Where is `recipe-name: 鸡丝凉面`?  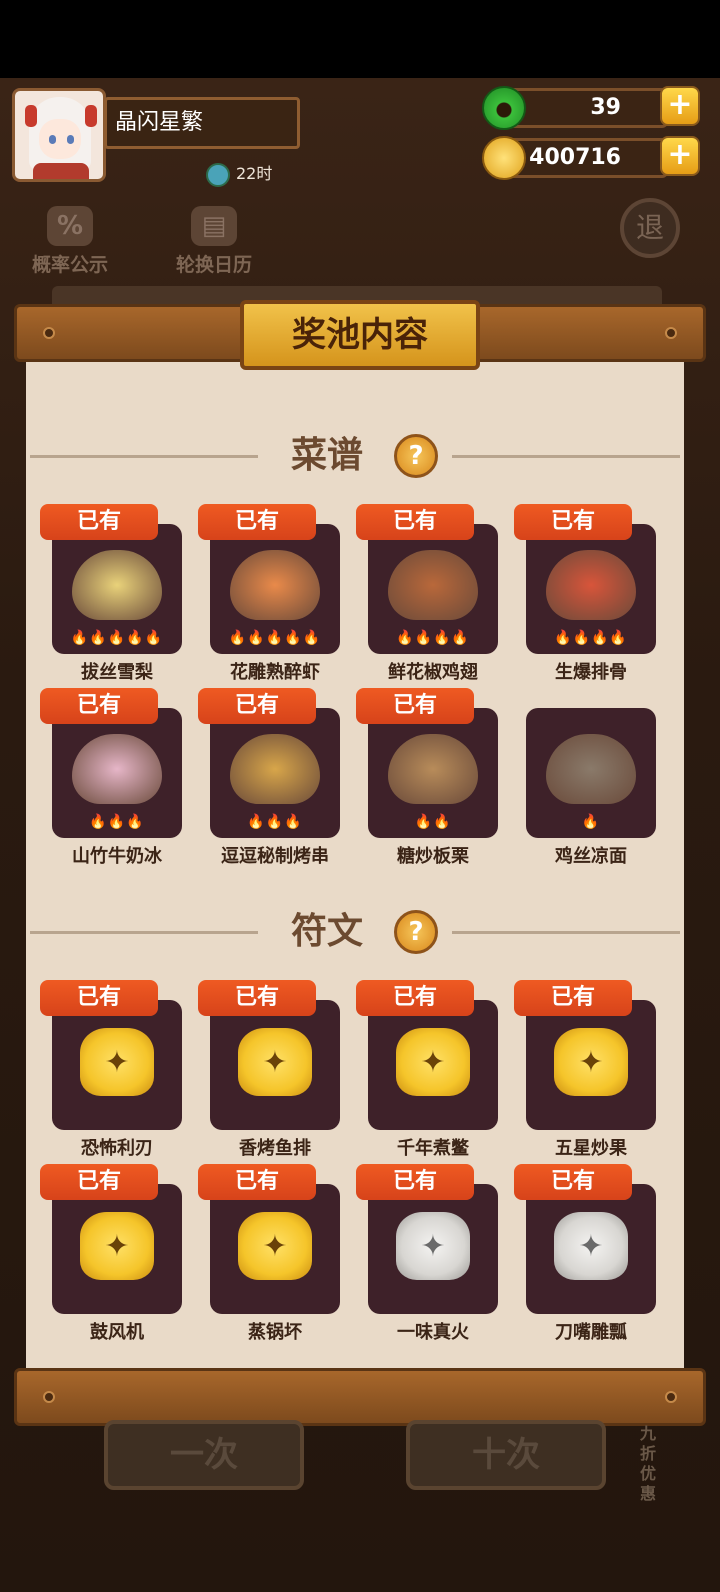
recipe-name: 鸡丝凉面 is located at coordinates (591, 856).